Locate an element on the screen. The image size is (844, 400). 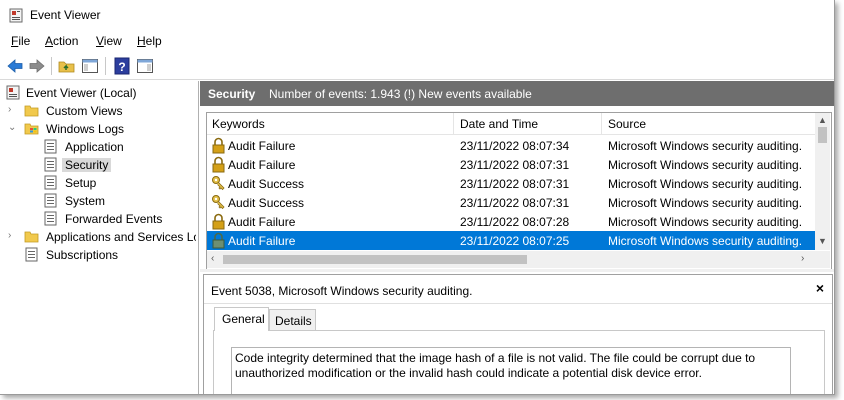
tree-item-setup: Setup is located at coordinates (119, 183).